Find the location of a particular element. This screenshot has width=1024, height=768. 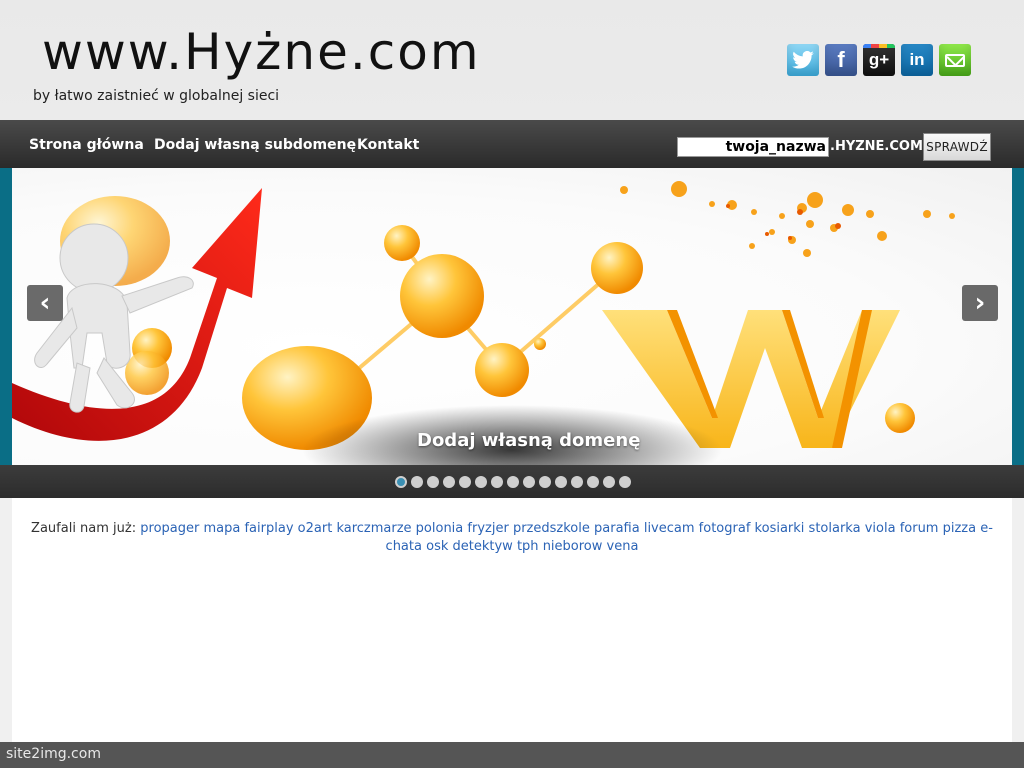

trusted-link: karczmarze is located at coordinates (373, 528).